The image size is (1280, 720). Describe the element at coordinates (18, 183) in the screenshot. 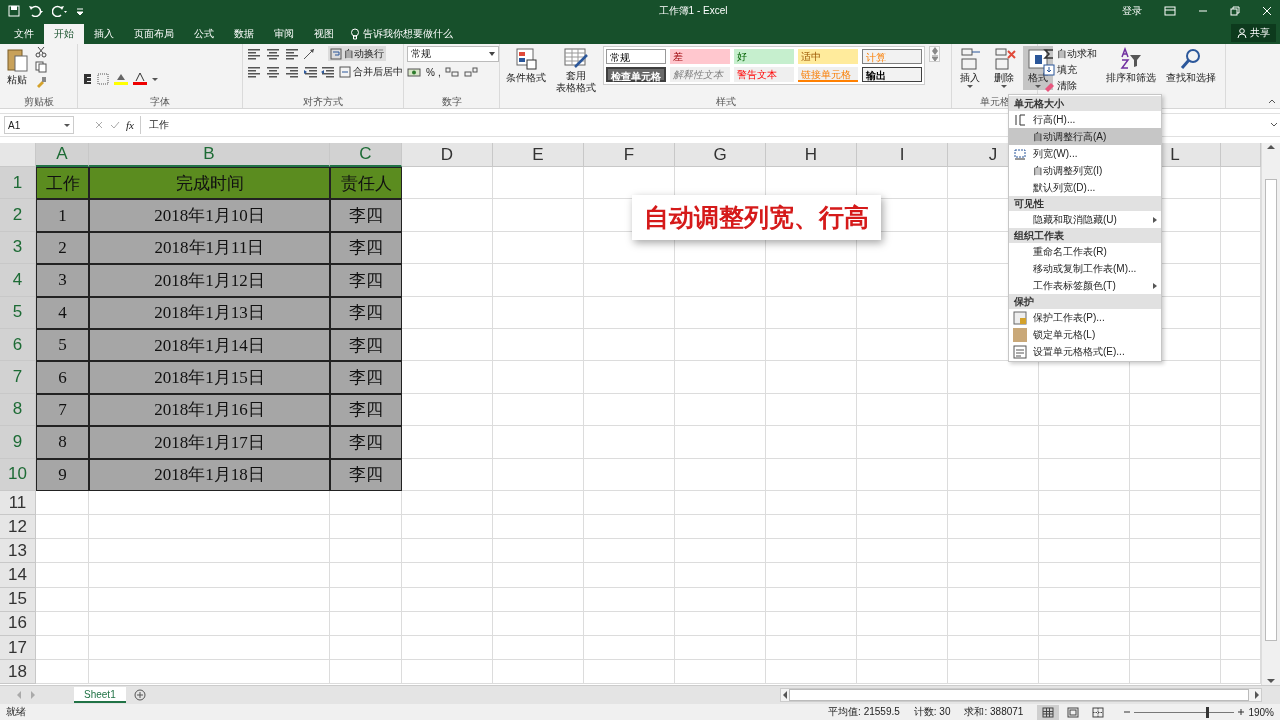

I see `row-header: 1` at that location.